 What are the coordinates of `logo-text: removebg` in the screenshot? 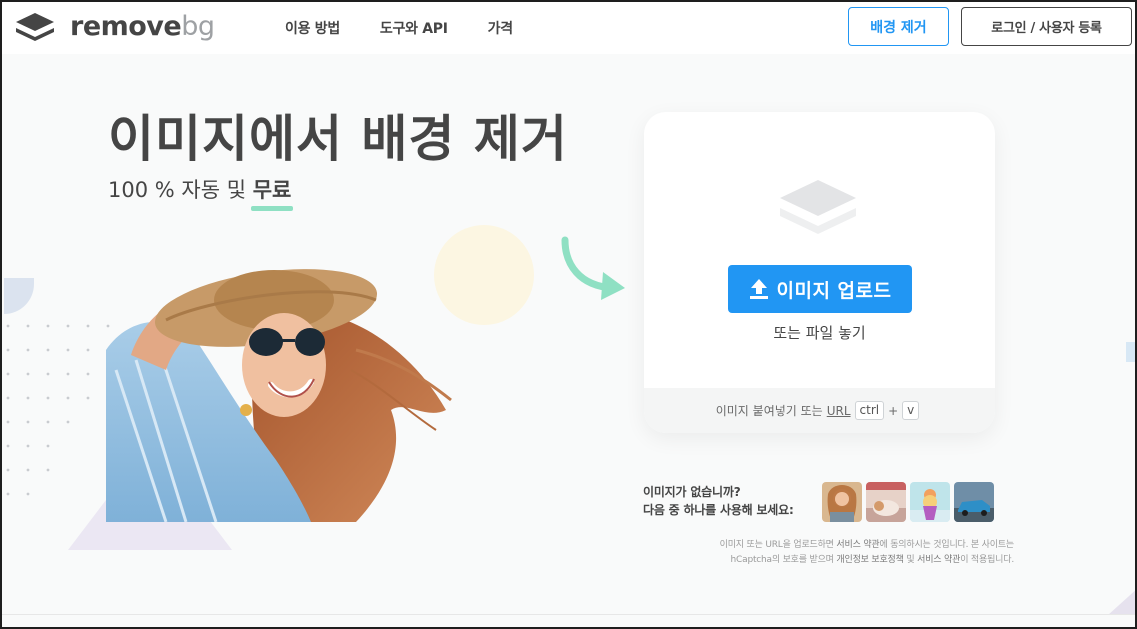 It's located at (142, 26).